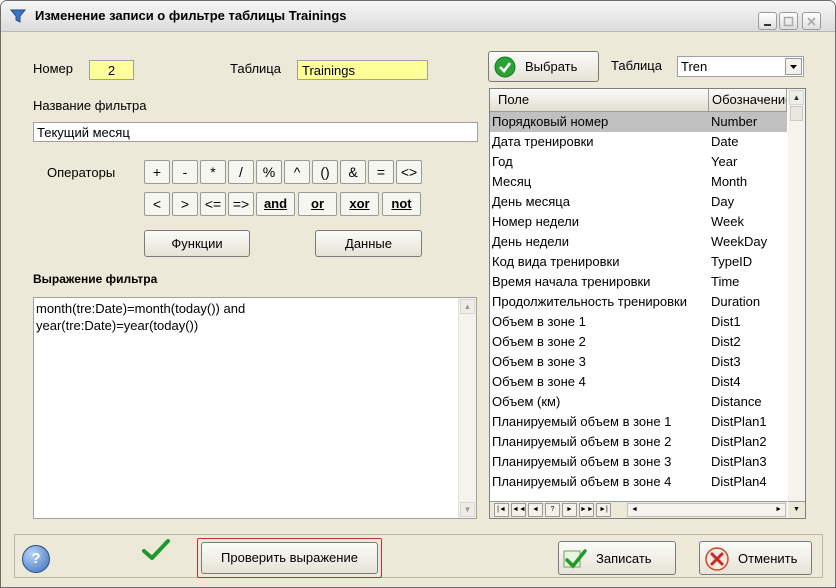 Image resolution: width=836 pixels, height=588 pixels. Describe the element at coordinates (552, 510) in the screenshot. I see `navigator-button: ?` at that location.